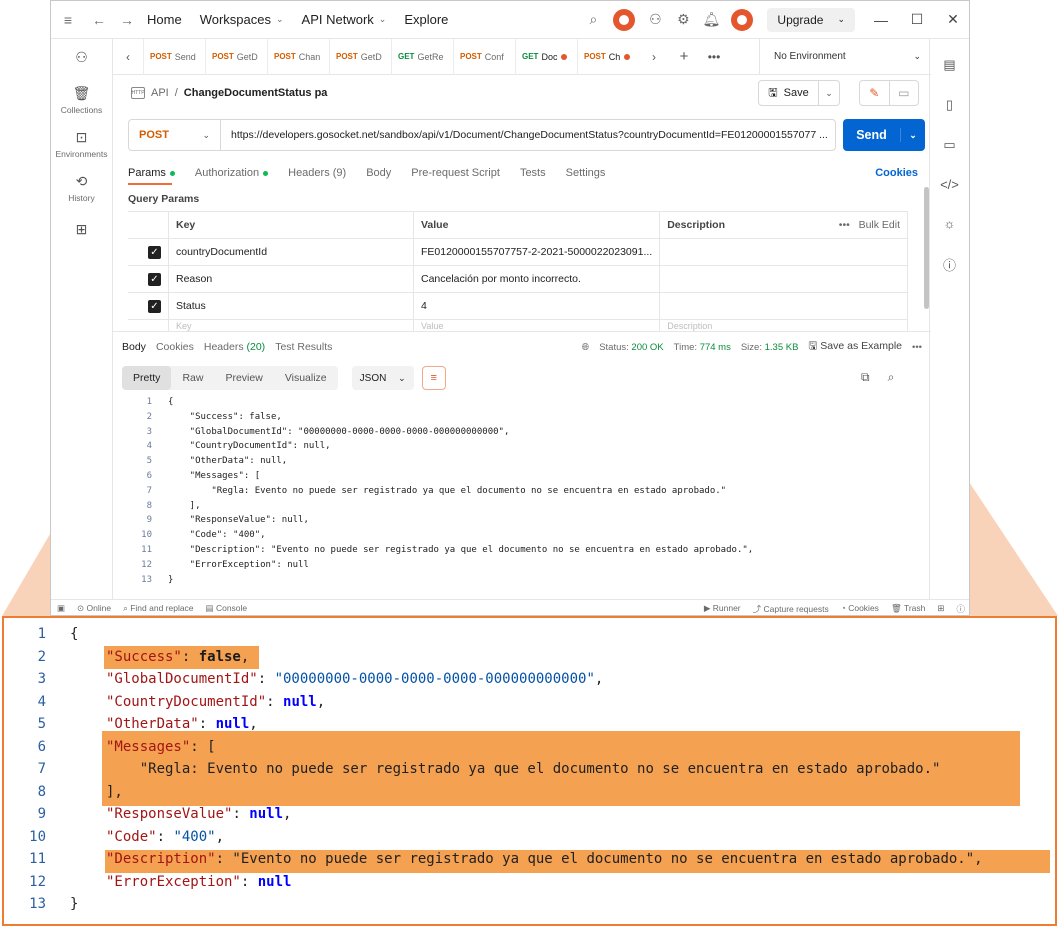 This screenshot has width=1060, height=928. Describe the element at coordinates (127, 20) in the screenshot. I see `forward-icon: →` at that location.